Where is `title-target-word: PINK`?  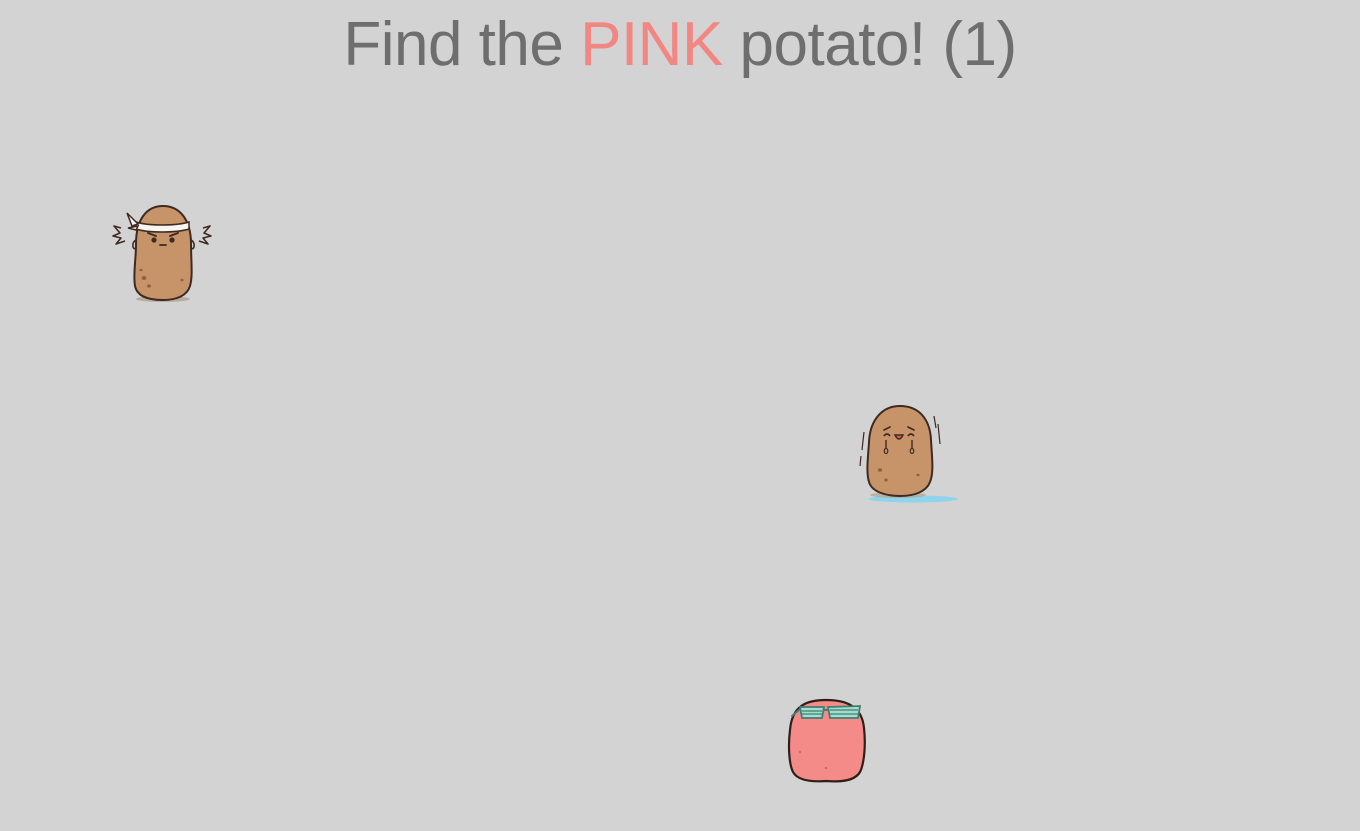 title-target-word: PINK is located at coordinates (651, 44).